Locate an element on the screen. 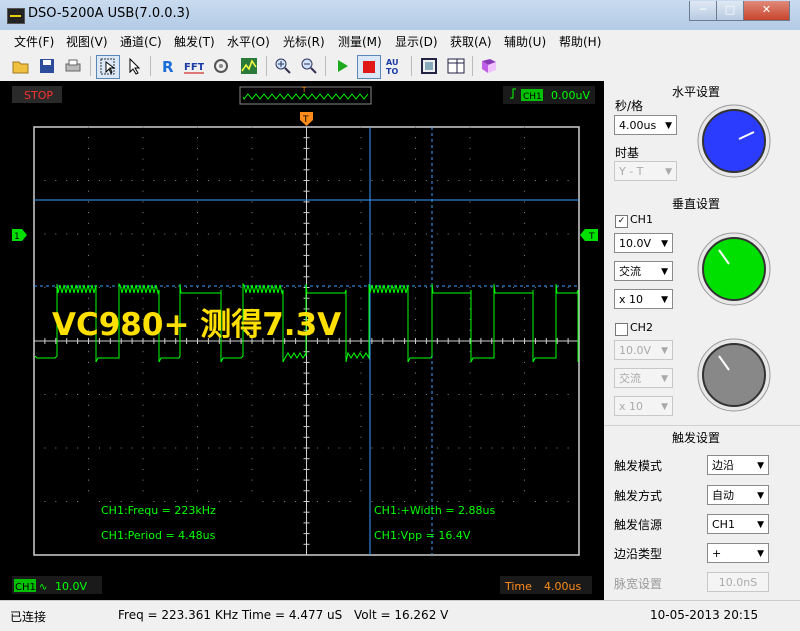  trigger-settings-title: 触发设置 is located at coordinates (696, 438).